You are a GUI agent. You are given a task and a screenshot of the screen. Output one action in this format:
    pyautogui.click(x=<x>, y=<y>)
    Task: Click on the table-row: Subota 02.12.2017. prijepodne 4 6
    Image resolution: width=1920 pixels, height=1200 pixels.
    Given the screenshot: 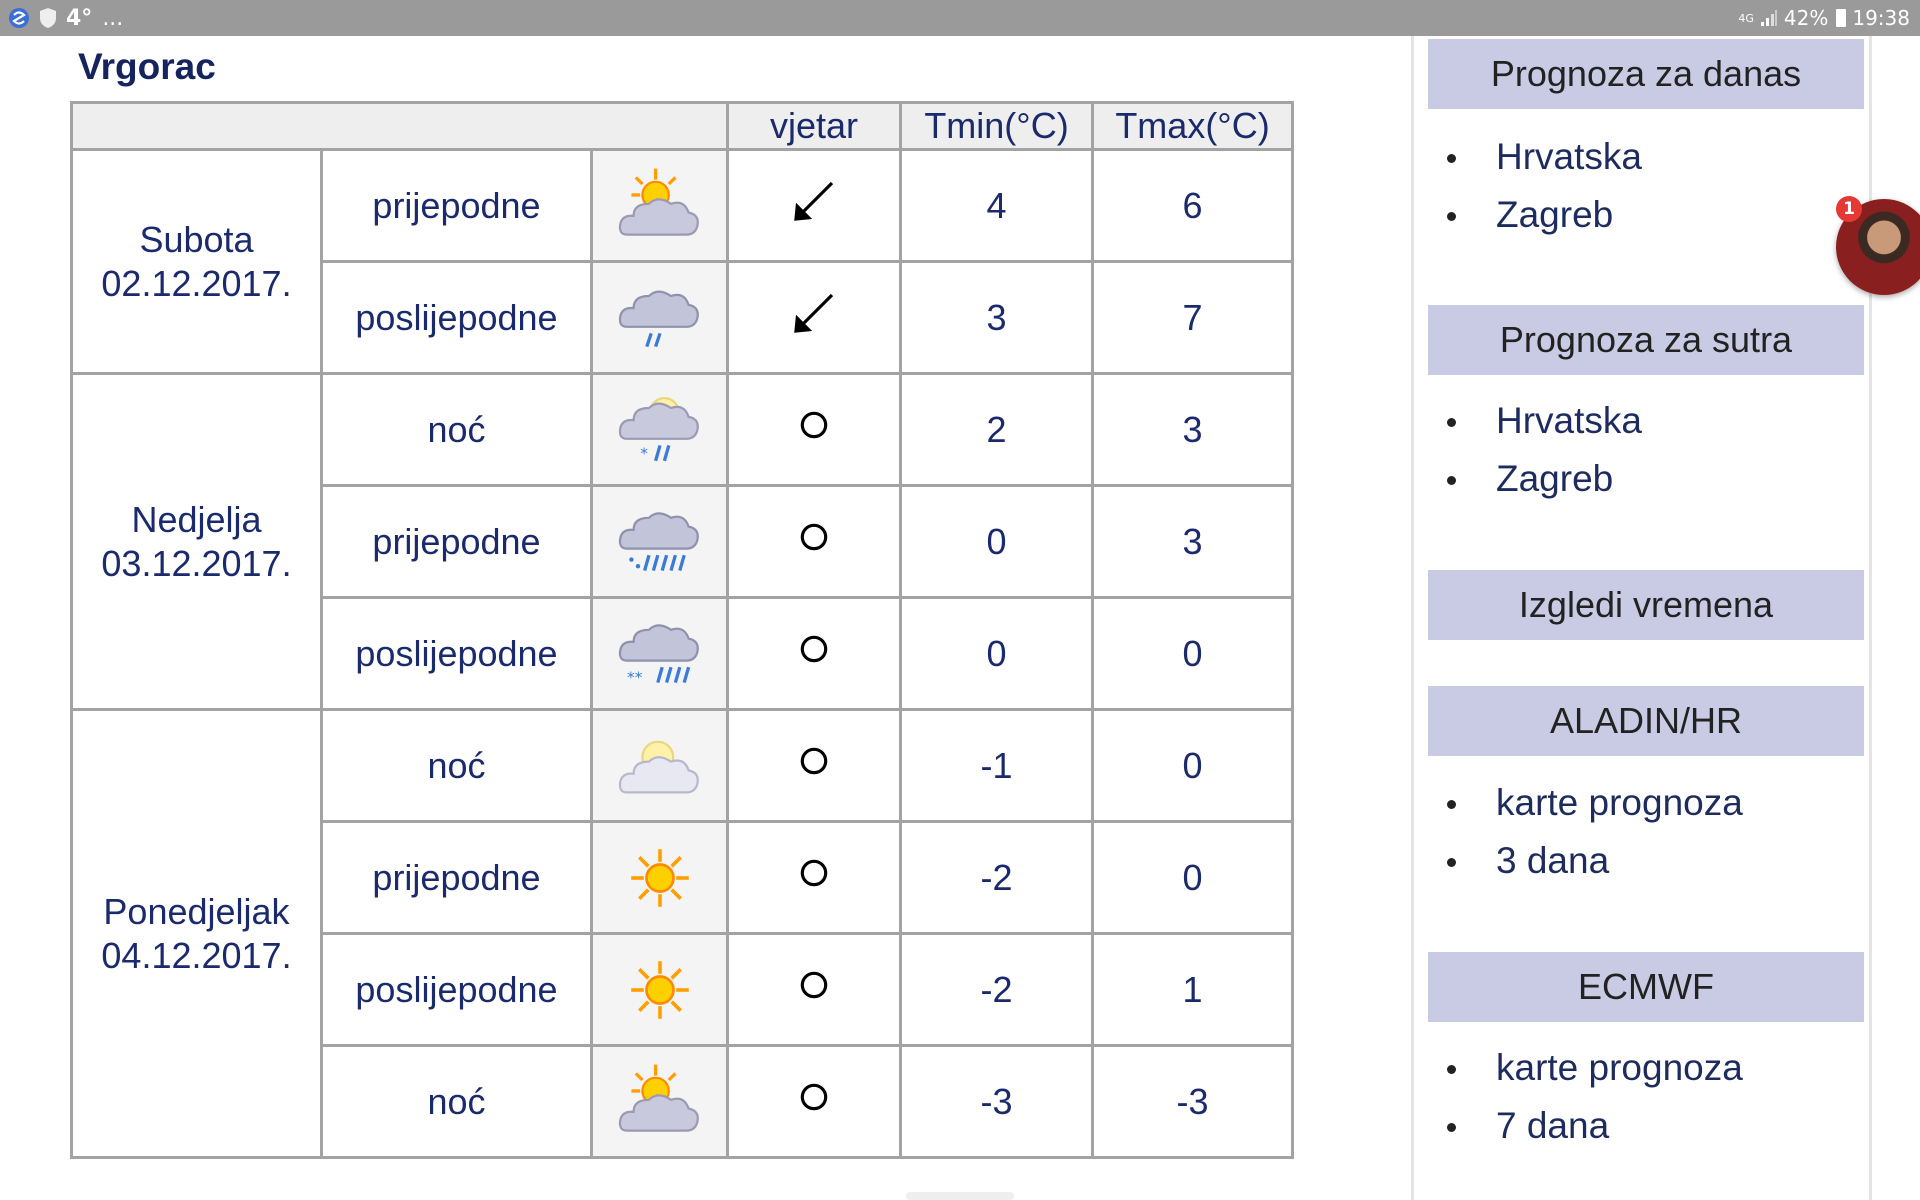 What is the action you would take?
    pyautogui.click(x=682, y=261)
    